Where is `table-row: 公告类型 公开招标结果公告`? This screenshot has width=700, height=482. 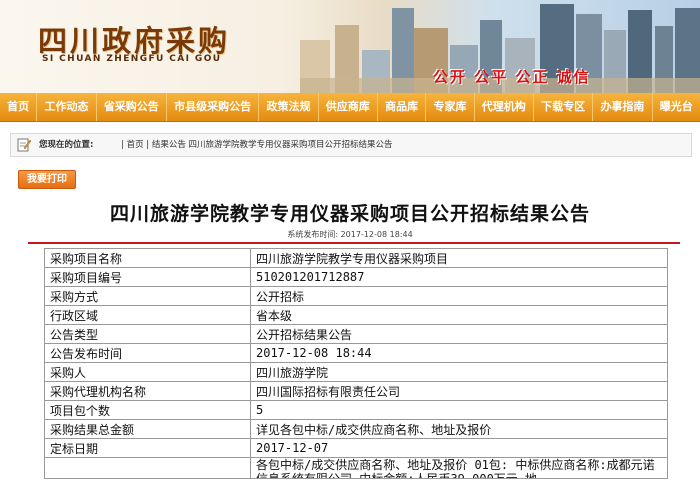 table-row: 公告类型 公开招标结果公告 is located at coordinates (356, 334).